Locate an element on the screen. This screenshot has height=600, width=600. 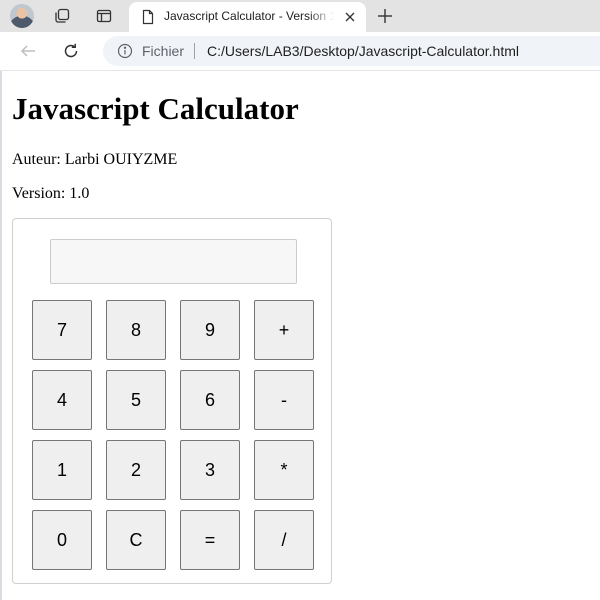
refresh-icon is located at coordinates (71, 51).